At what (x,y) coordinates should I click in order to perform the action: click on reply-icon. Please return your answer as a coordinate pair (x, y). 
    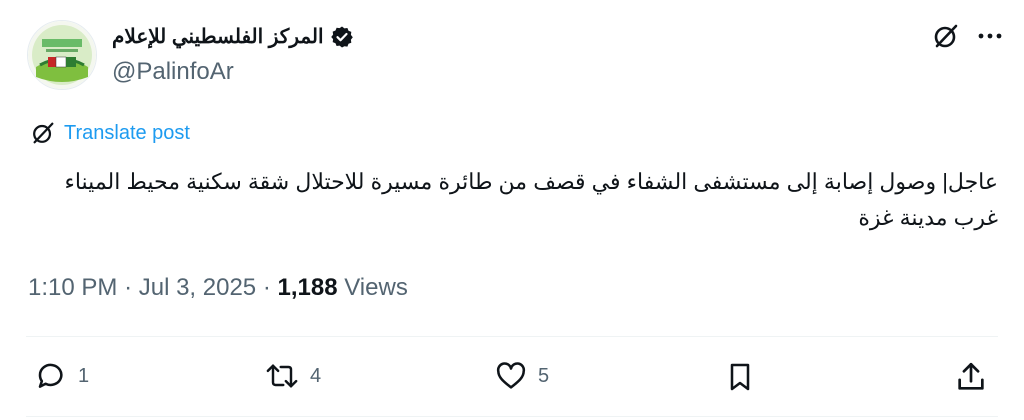
    Looking at the image, I should click on (50, 375).